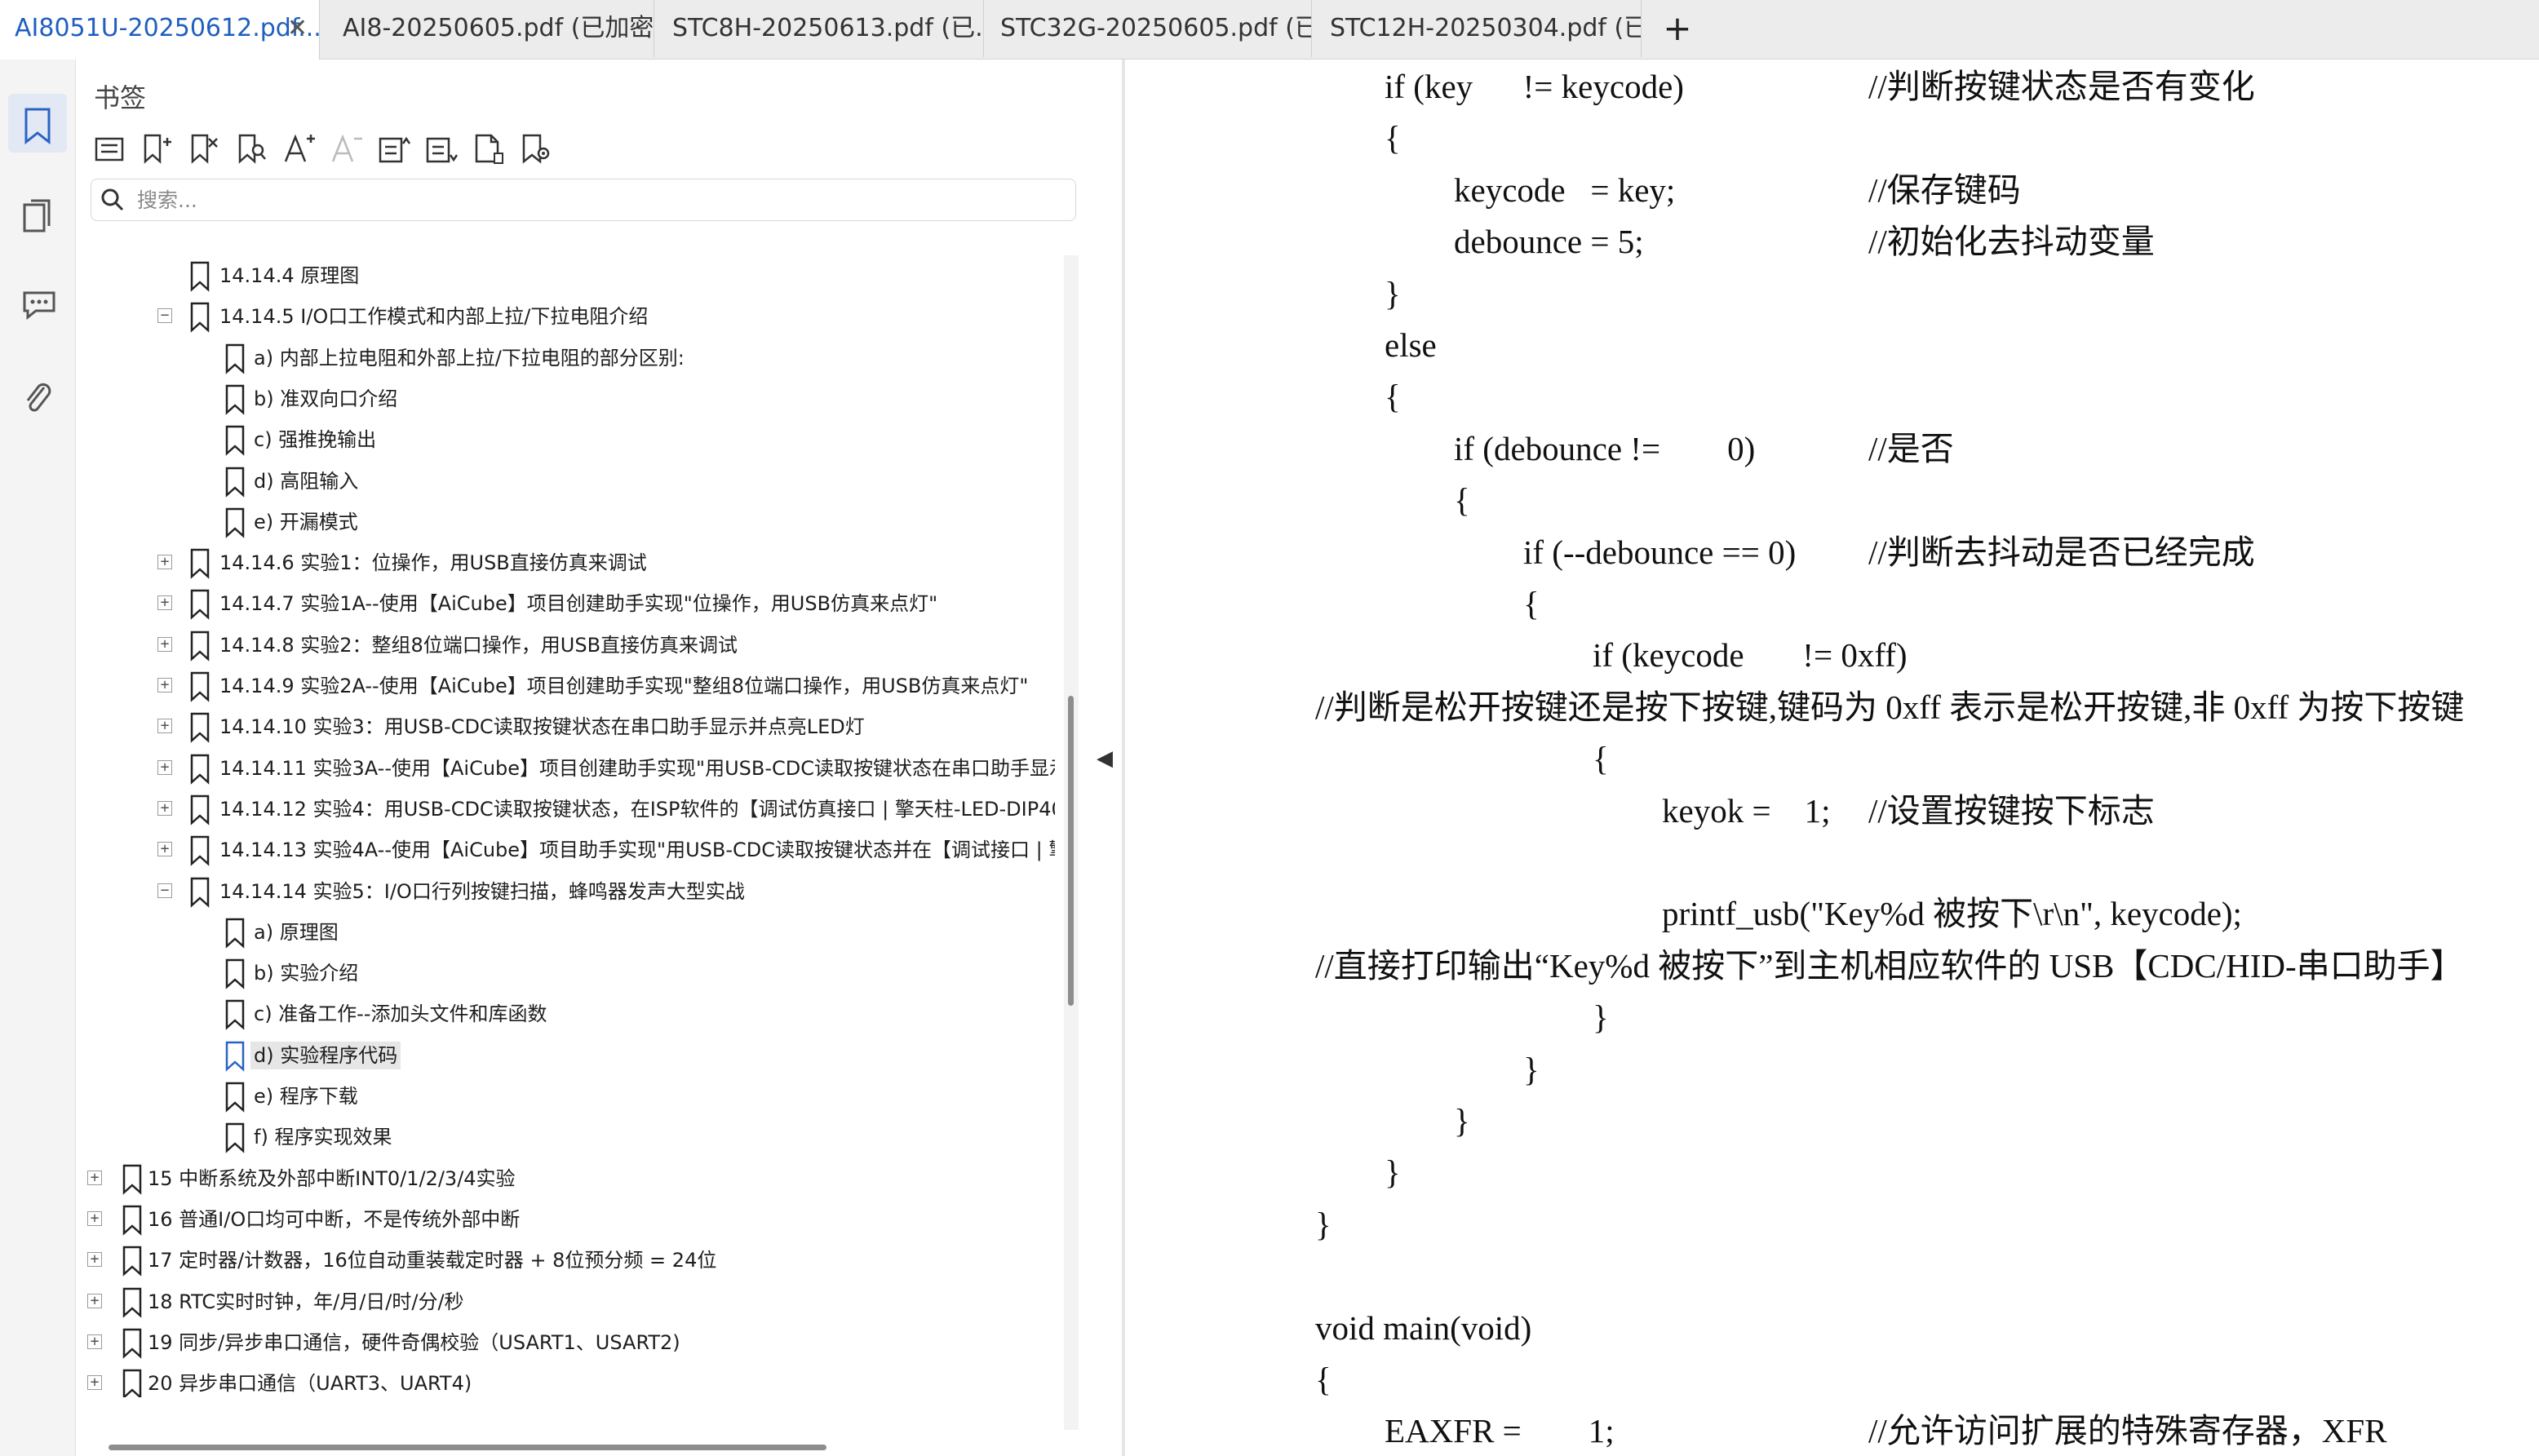 The image size is (2539, 1456). Describe the element at coordinates (565, 1096) in the screenshot. I see `bookmark-item: e) 程序下载` at that location.